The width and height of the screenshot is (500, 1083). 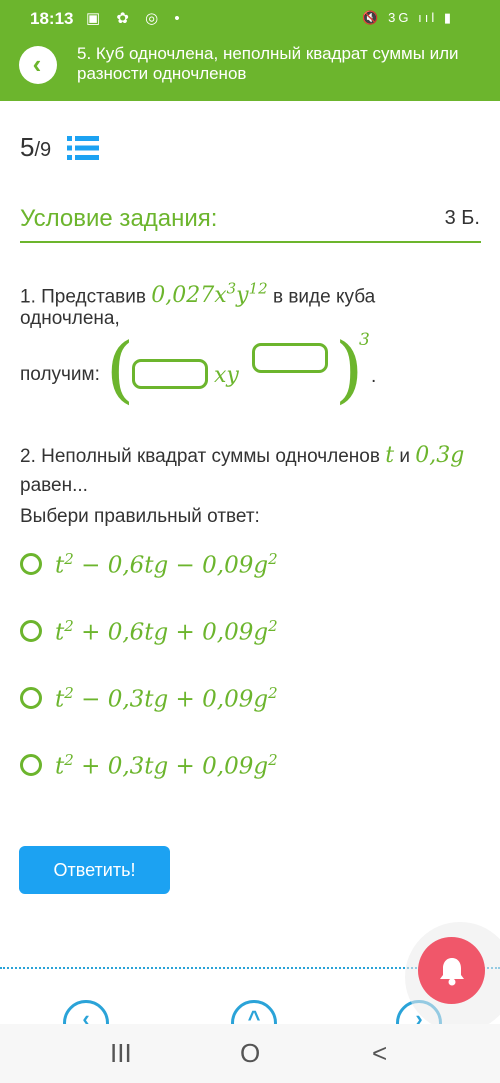 I want to click on expr-var-y: y, so click(x=242, y=296).